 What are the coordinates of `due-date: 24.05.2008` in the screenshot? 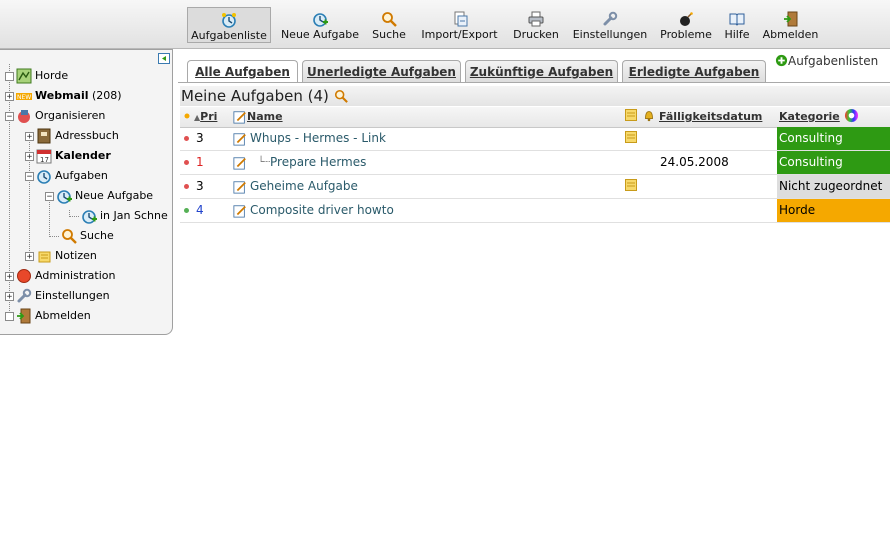 It's located at (694, 162).